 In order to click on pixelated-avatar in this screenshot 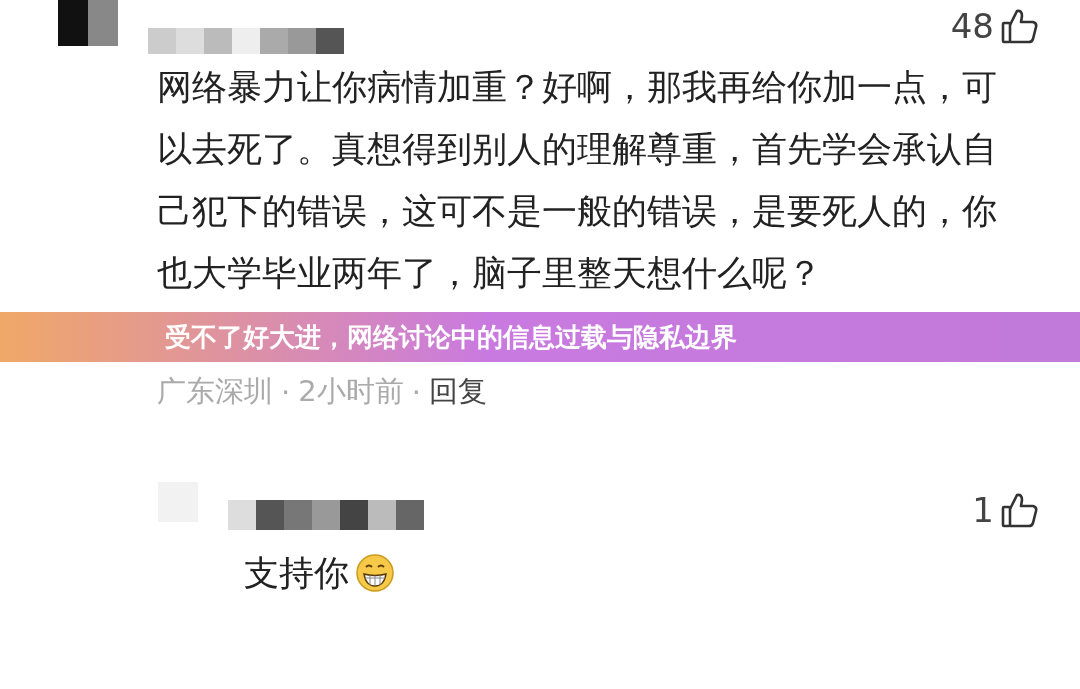, I will do `click(88, 23)`.